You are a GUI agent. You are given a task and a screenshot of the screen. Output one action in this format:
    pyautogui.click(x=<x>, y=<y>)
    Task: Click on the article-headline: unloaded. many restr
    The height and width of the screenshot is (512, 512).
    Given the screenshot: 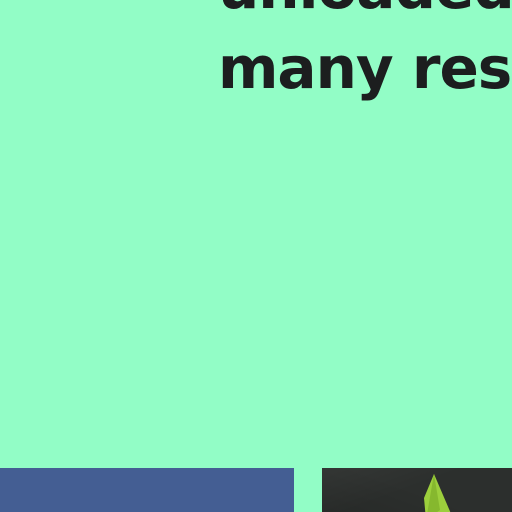 What is the action you would take?
    pyautogui.click(x=365, y=54)
    